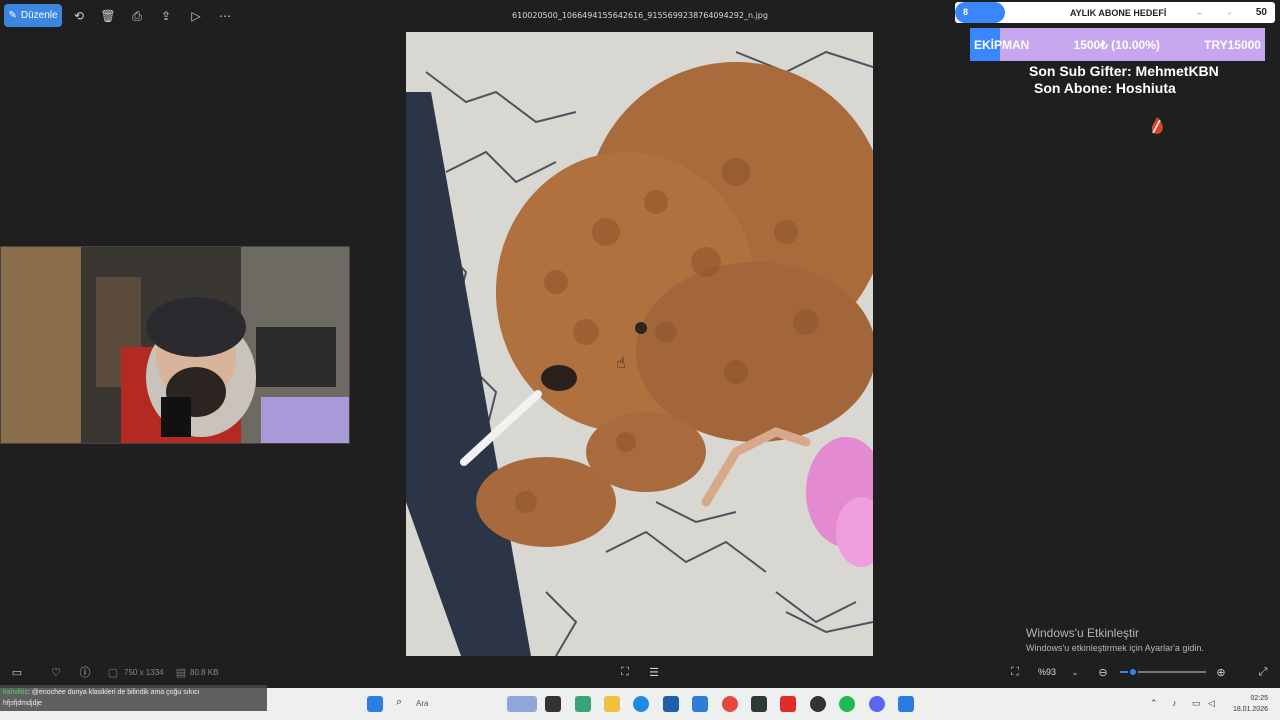 Image resolution: width=1280 pixels, height=720 pixels. Describe the element at coordinates (625, 672) in the screenshot. I see `crop-icon: ⛶` at that location.